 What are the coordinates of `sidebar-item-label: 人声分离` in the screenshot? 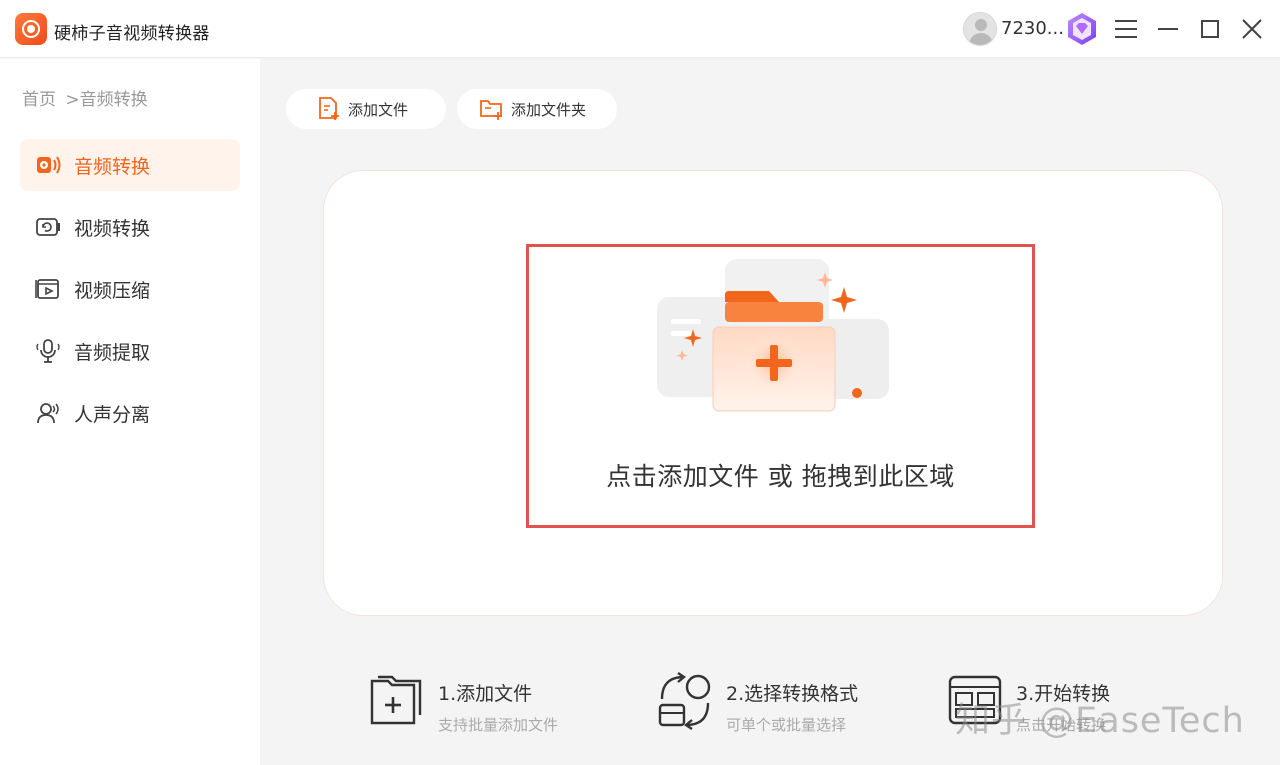 It's located at (112, 414).